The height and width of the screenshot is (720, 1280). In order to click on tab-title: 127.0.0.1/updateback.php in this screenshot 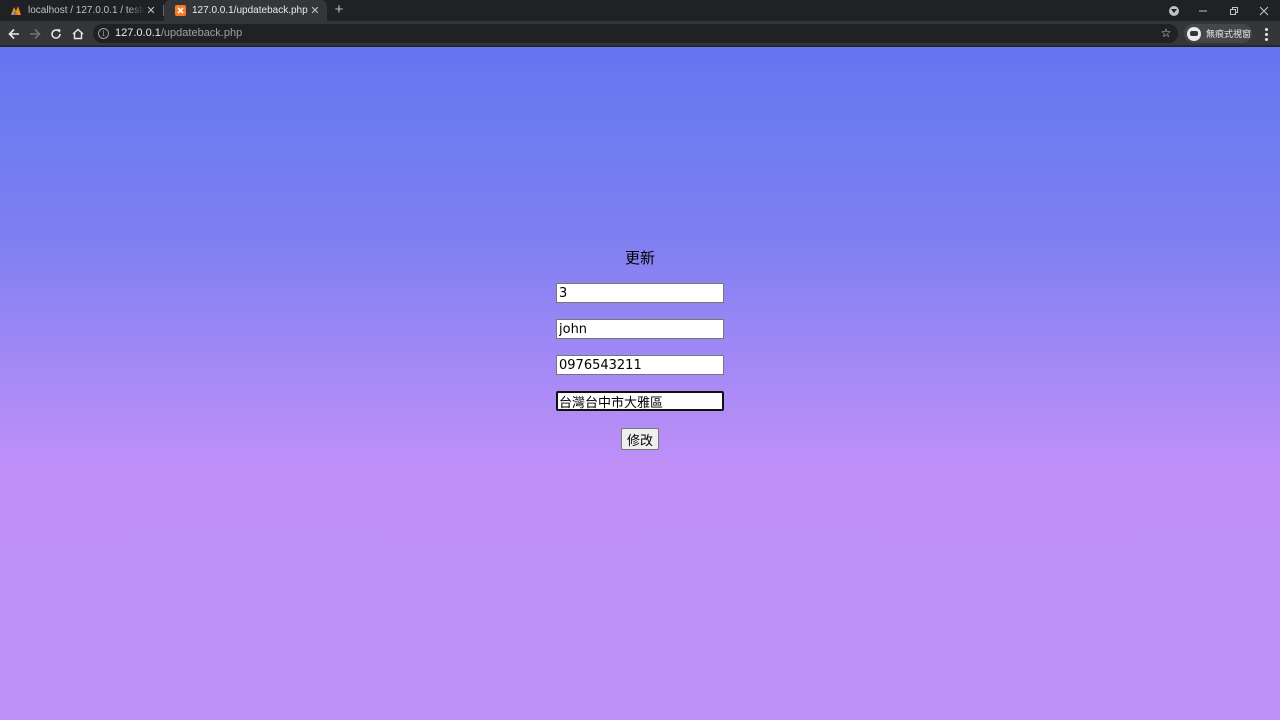, I will do `click(250, 10)`.